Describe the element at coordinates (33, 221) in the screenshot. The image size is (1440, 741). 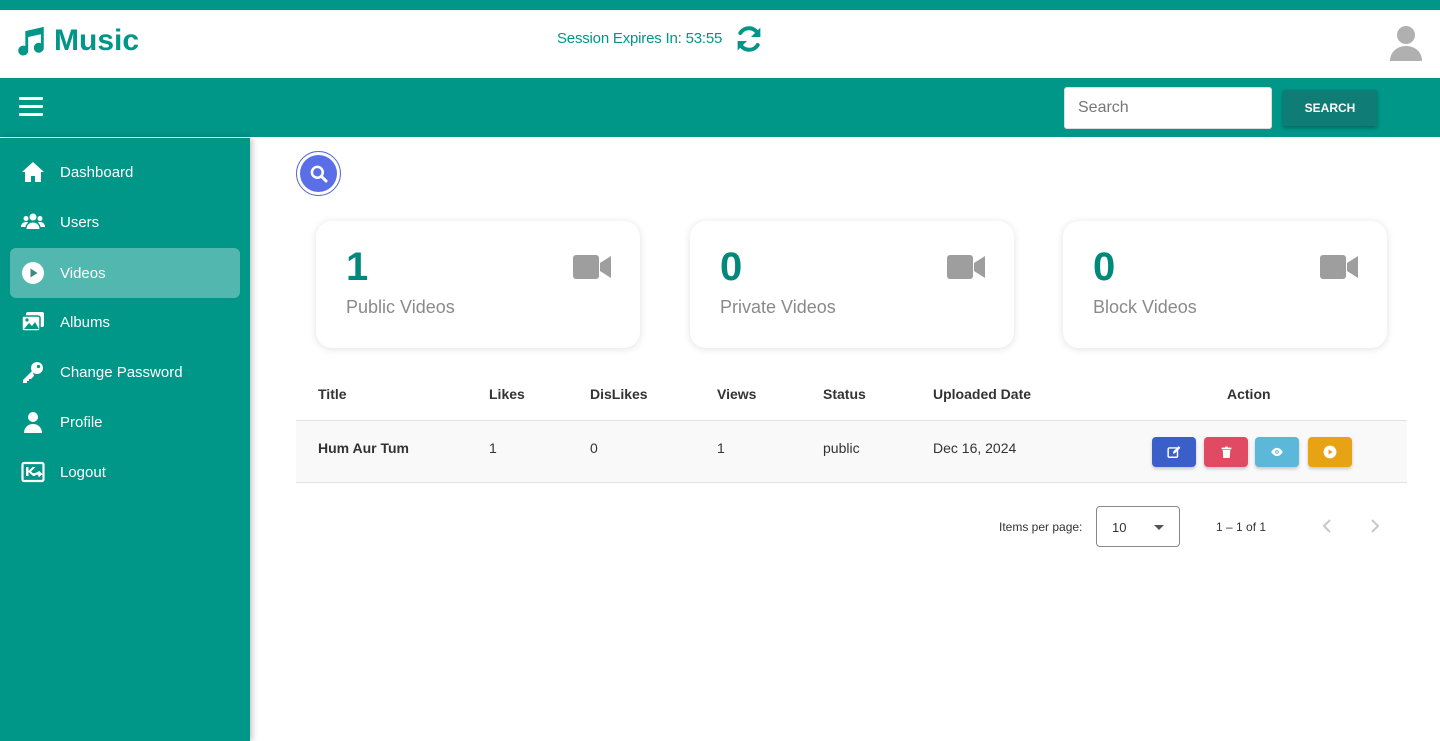
I see `users-icon` at that location.